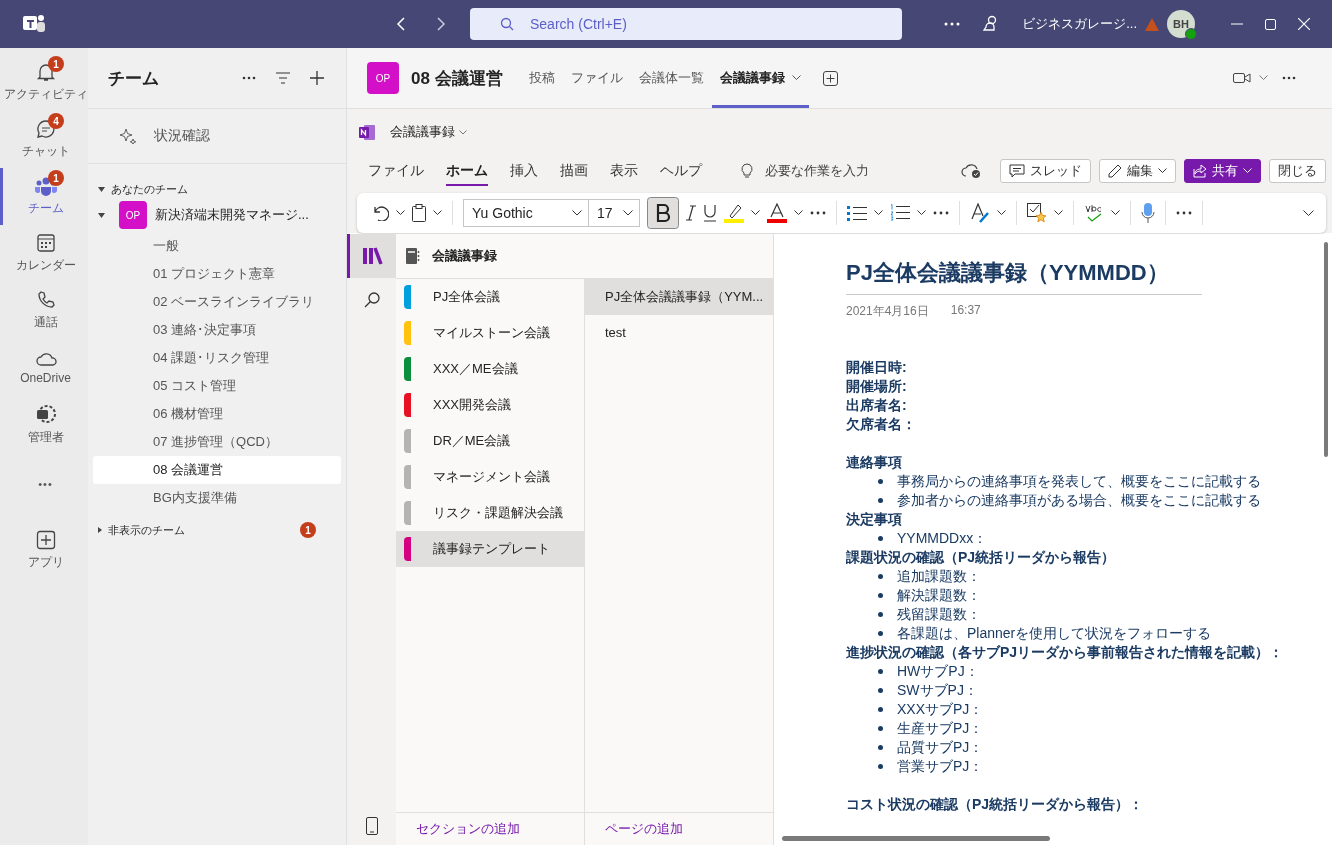 The image size is (1332, 845). Describe the element at coordinates (681, 171) in the screenshot. I see `ribbon-tab: ヘルプ` at that location.